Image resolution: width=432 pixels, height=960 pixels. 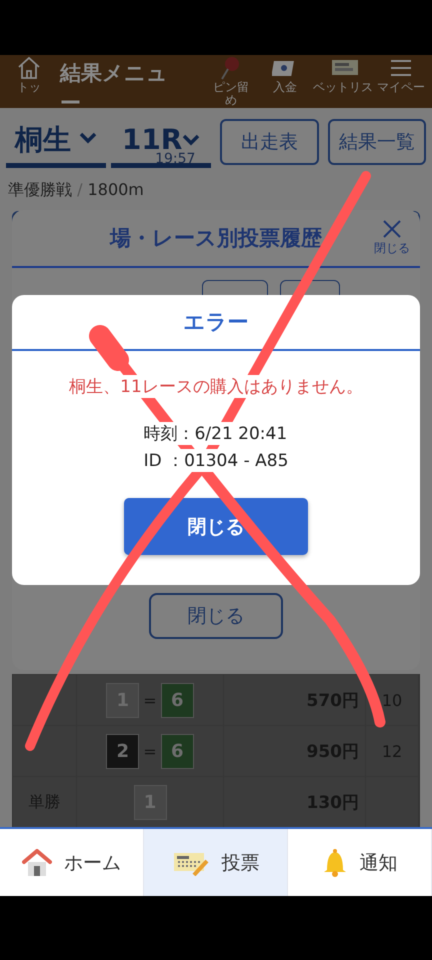 What do you see at coordinates (37, 862) in the screenshot?
I see `house-icon` at bounding box center [37, 862].